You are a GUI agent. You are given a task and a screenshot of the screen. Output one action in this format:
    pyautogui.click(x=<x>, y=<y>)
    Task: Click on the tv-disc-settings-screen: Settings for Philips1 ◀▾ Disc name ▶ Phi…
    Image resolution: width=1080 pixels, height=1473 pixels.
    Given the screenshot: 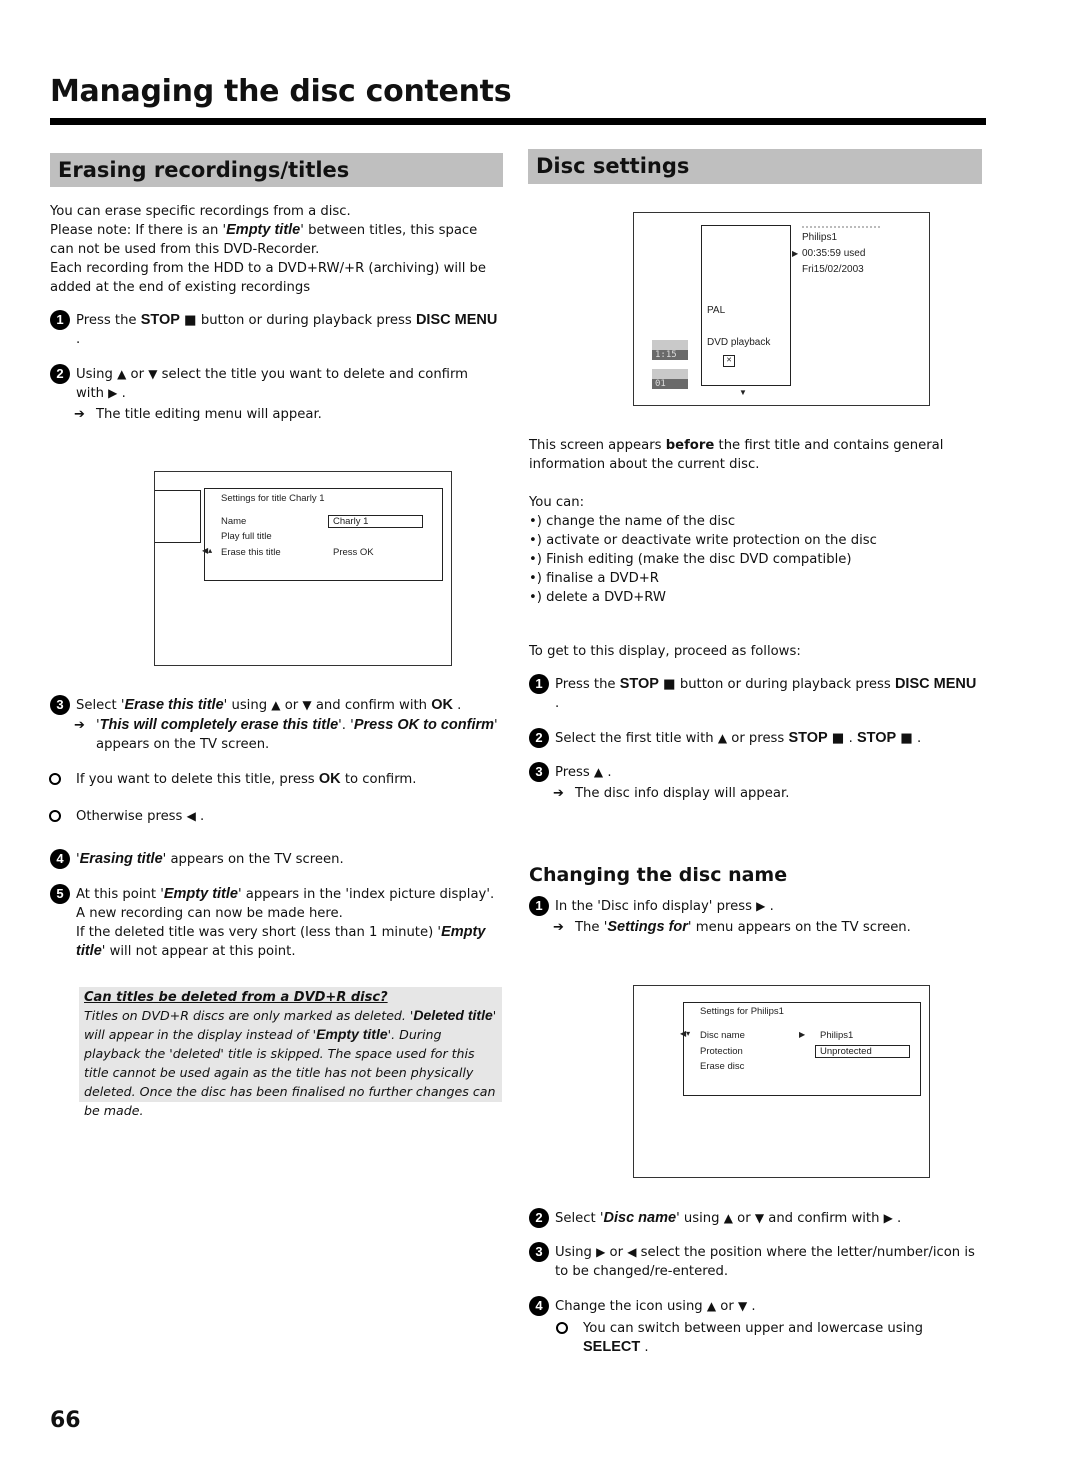 What is the action you would take?
    pyautogui.click(x=781, y=1081)
    